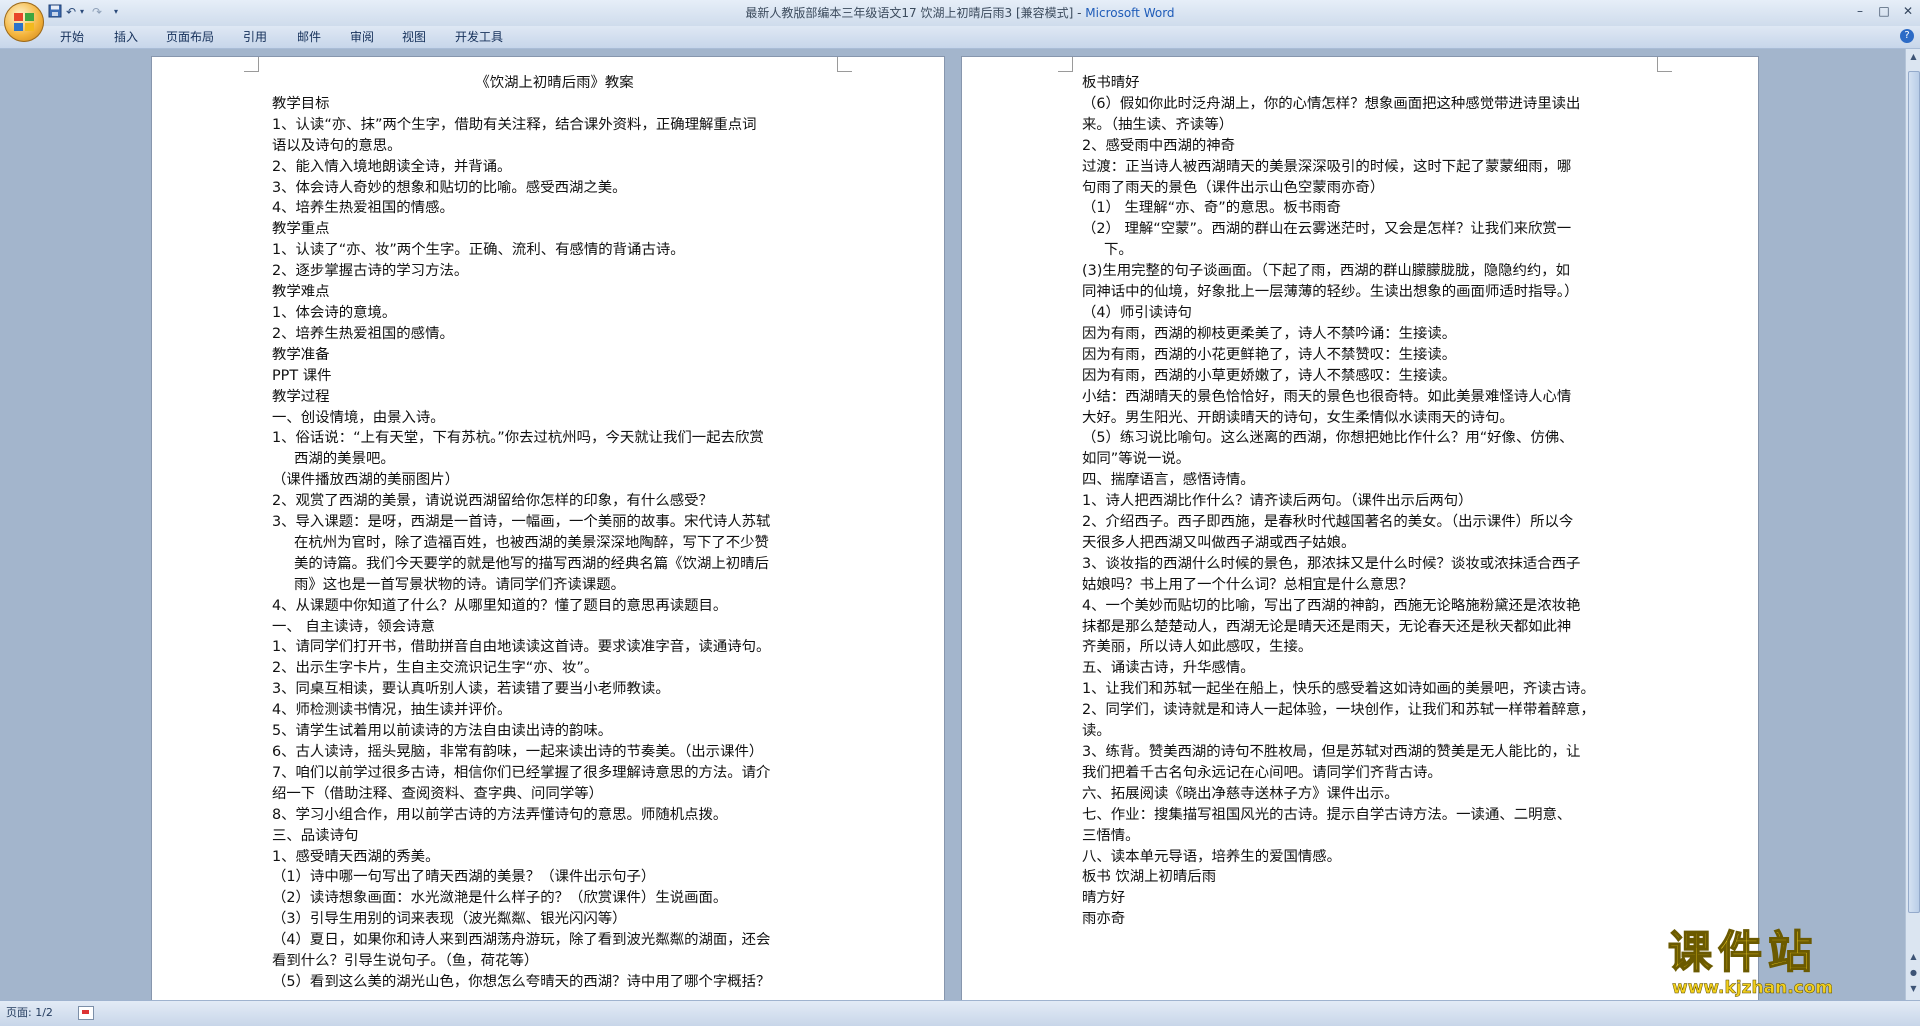 The image size is (1920, 1026). Describe the element at coordinates (1328, 438) in the screenshot. I see `text-line: （5）练习说比喻句。这么迷离的西湖，你想把她比作什么？用“好像、仿佛、` at that location.